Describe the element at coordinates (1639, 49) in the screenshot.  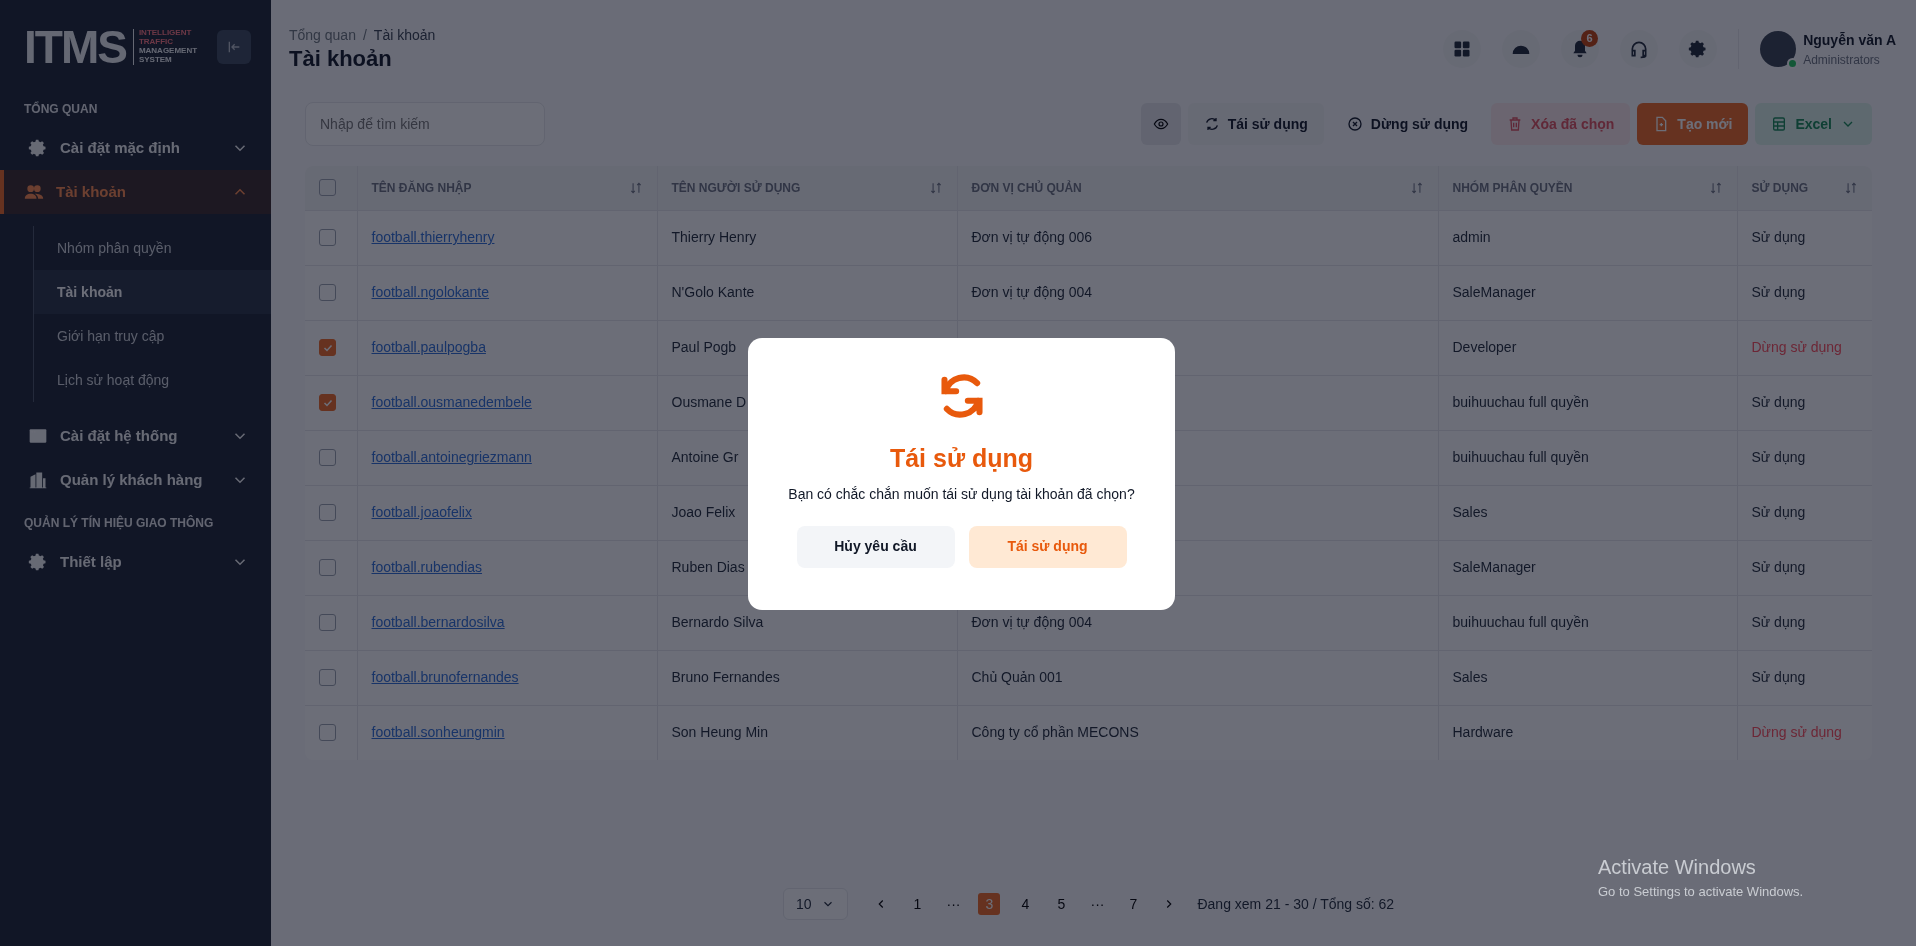
I see `headset-icon` at that location.